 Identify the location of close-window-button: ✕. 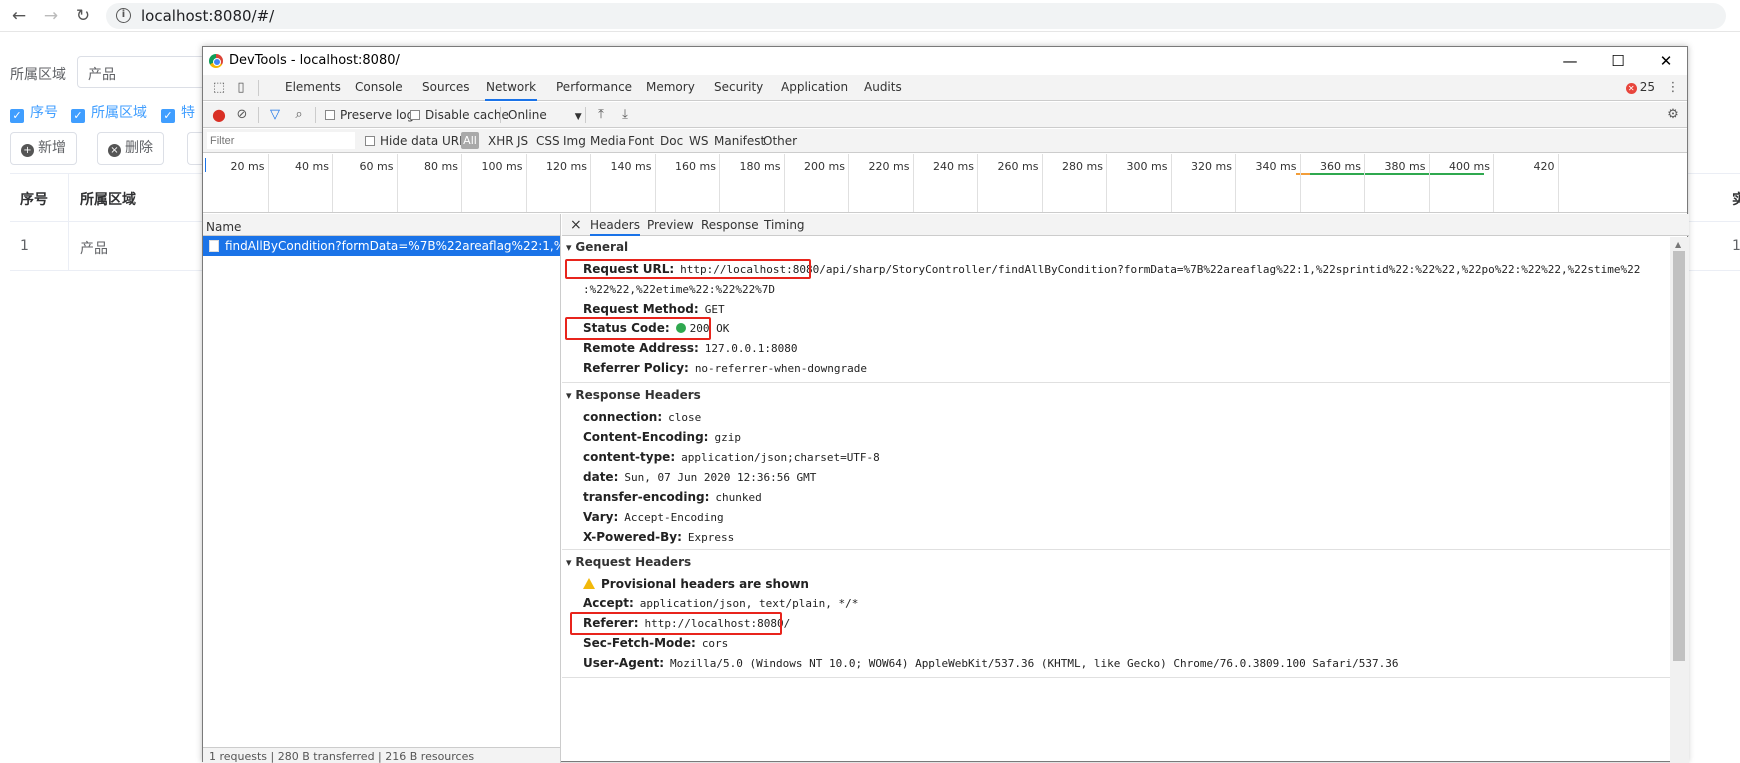
(1666, 61).